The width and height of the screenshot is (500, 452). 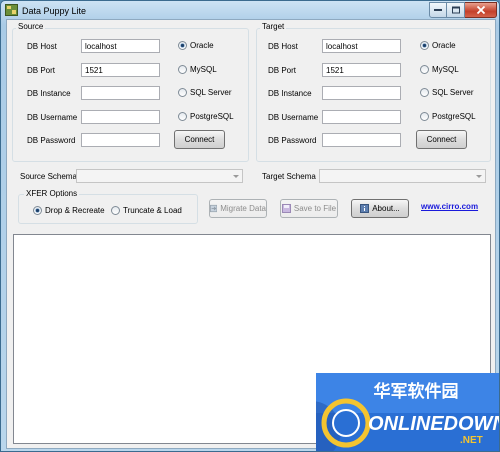 I want to click on source-username-input, so click(x=120, y=117).